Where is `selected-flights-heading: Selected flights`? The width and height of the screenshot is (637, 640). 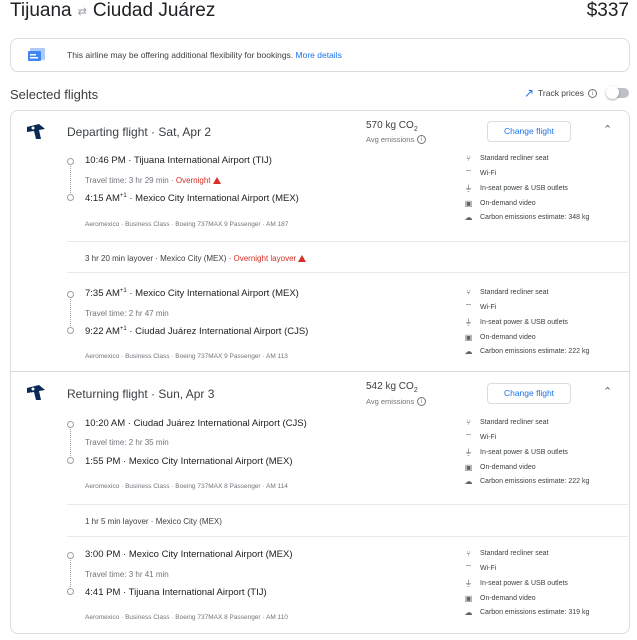 selected-flights-heading: Selected flights is located at coordinates (54, 94).